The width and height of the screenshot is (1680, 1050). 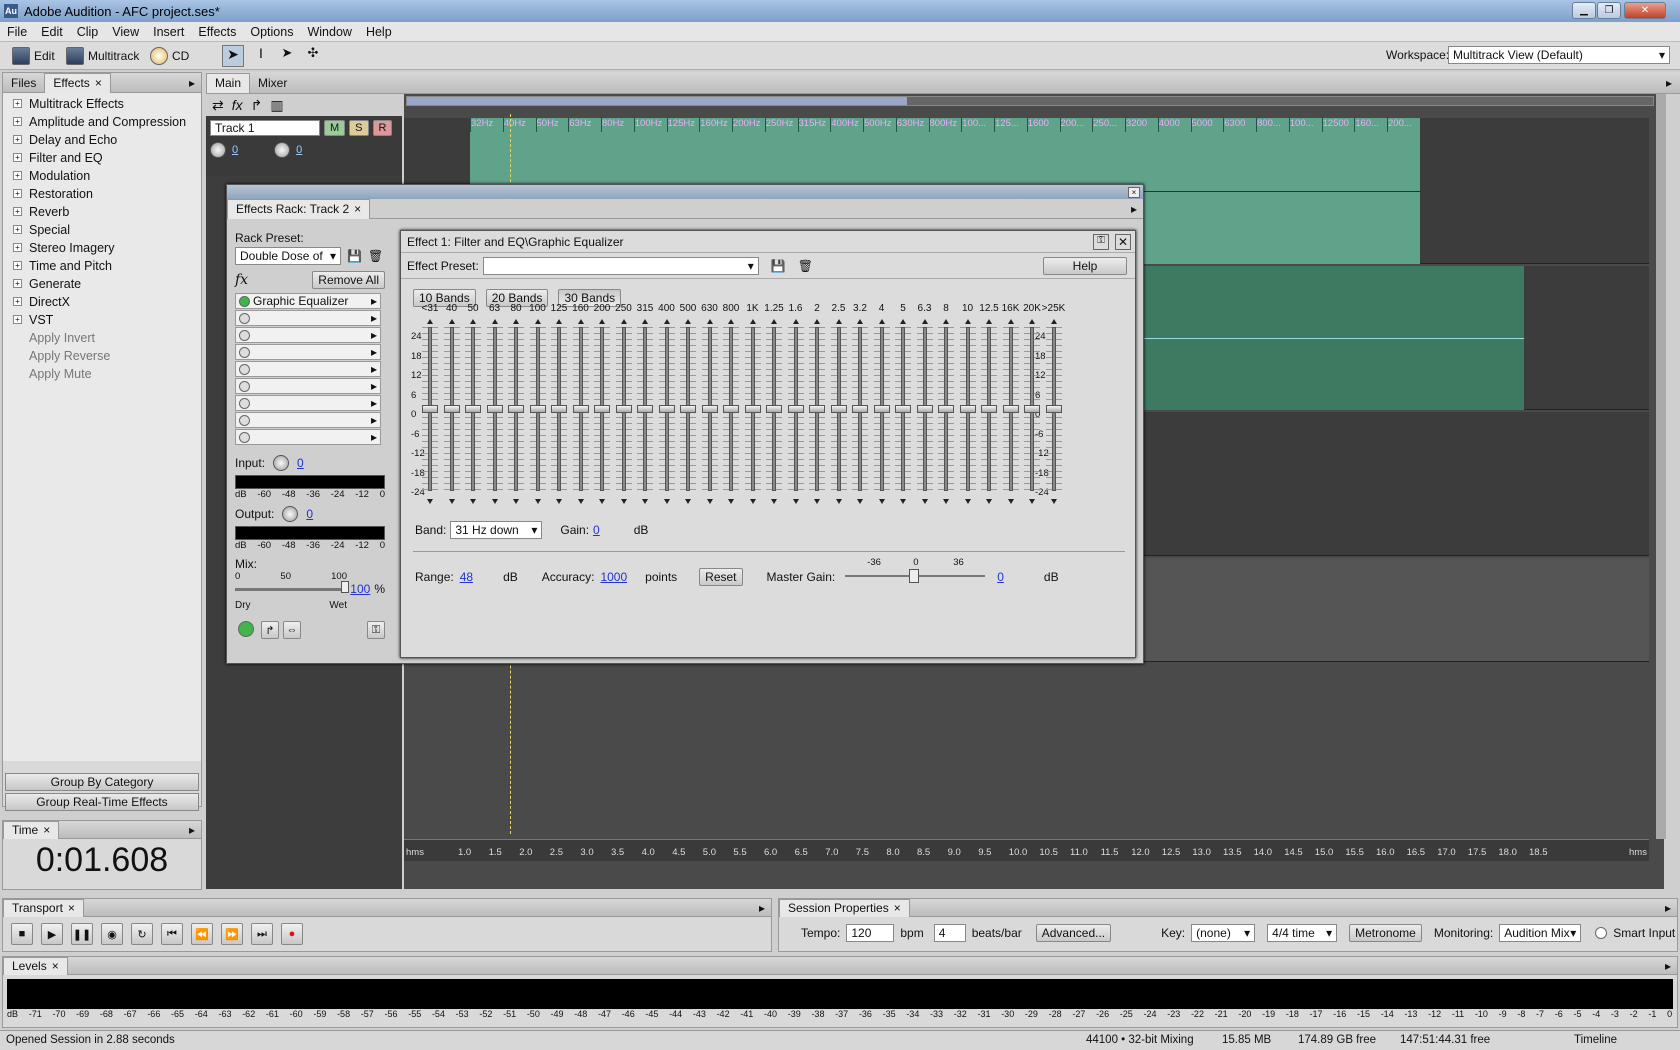 I want to click on effect-category-item: + DirectX, so click(x=102, y=302).